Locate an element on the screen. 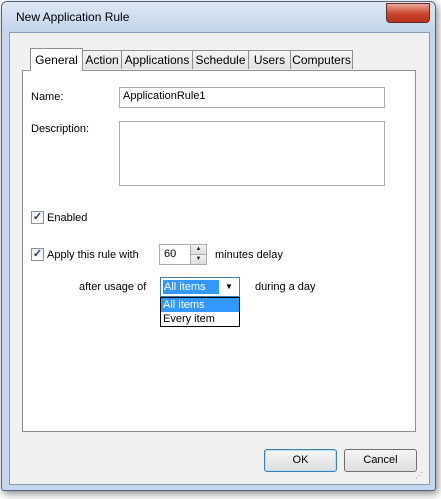  dropdown-option-all-items: All items is located at coordinates (200, 305).